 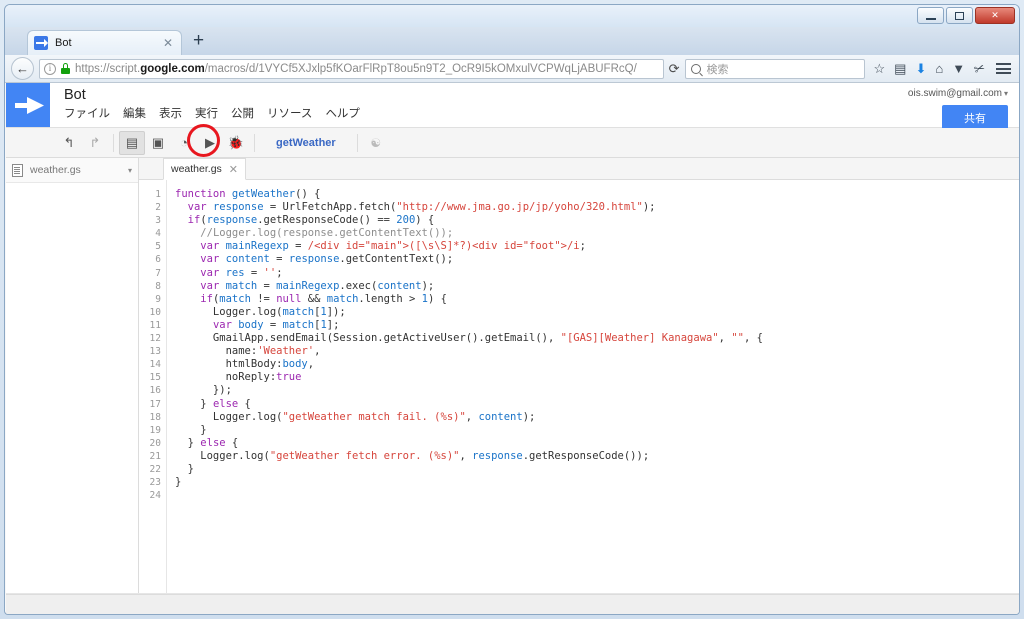 What do you see at coordinates (958, 109) in the screenshot?
I see `account-area: ois.swim@gmail.com ▾ 共有` at bounding box center [958, 109].